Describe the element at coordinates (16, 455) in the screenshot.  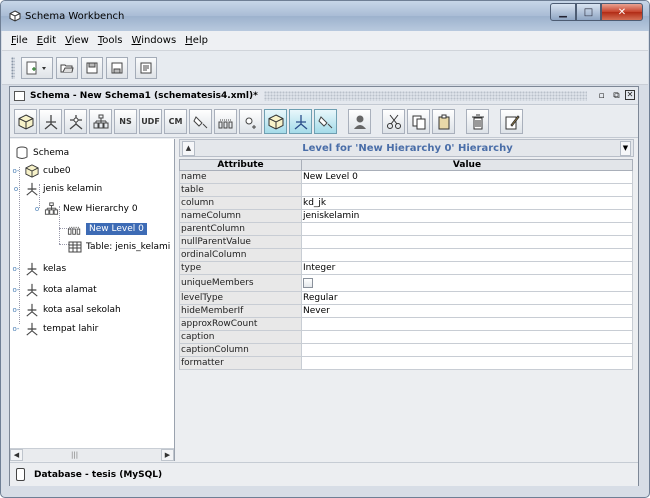
I see `scroll-left-icon: ◀` at that location.